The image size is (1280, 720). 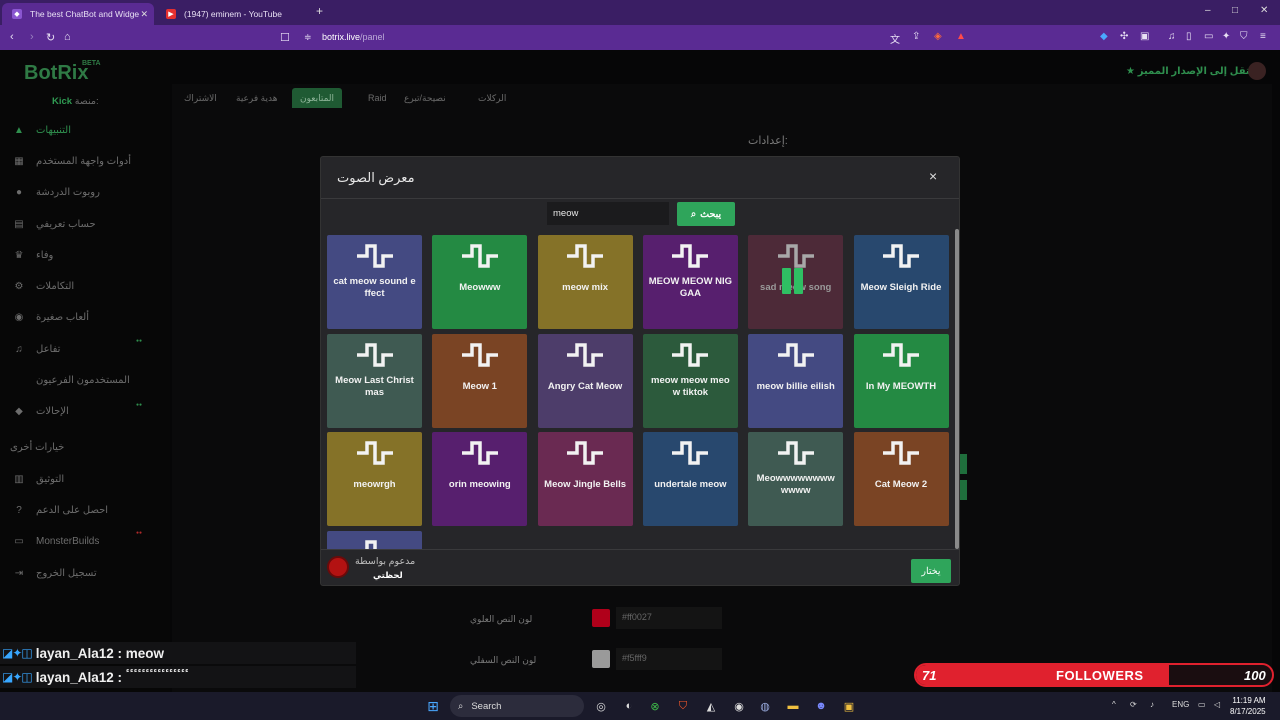 I want to click on bottom-text-color-swatch, so click(x=601, y=659).